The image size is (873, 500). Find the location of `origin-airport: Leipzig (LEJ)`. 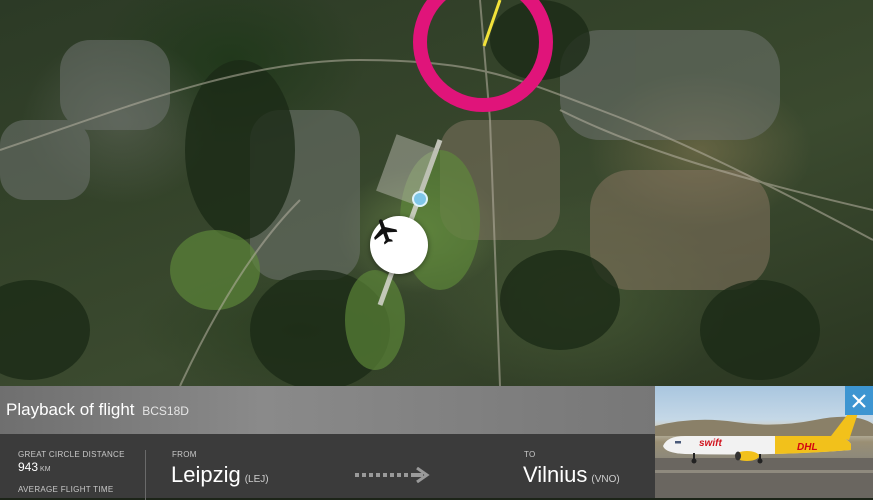

origin-airport: Leipzig (LEJ) is located at coordinates (220, 475).